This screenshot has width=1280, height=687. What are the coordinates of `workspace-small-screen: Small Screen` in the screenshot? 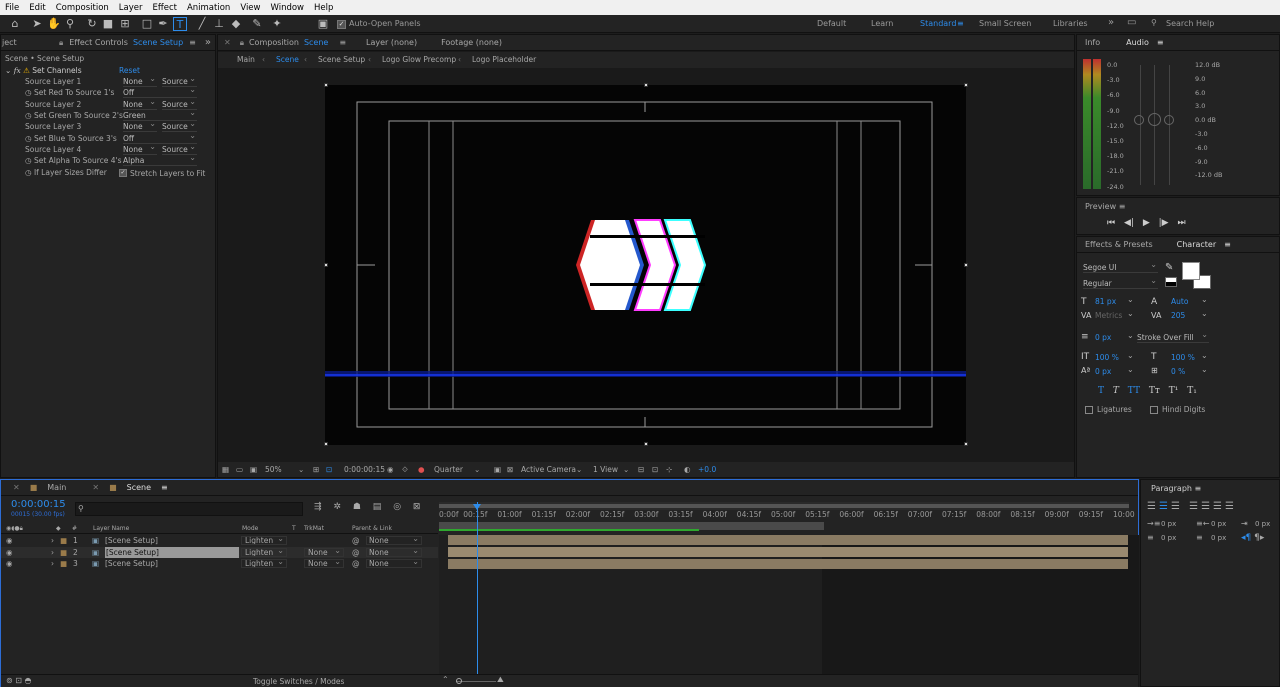 It's located at (1005, 23).